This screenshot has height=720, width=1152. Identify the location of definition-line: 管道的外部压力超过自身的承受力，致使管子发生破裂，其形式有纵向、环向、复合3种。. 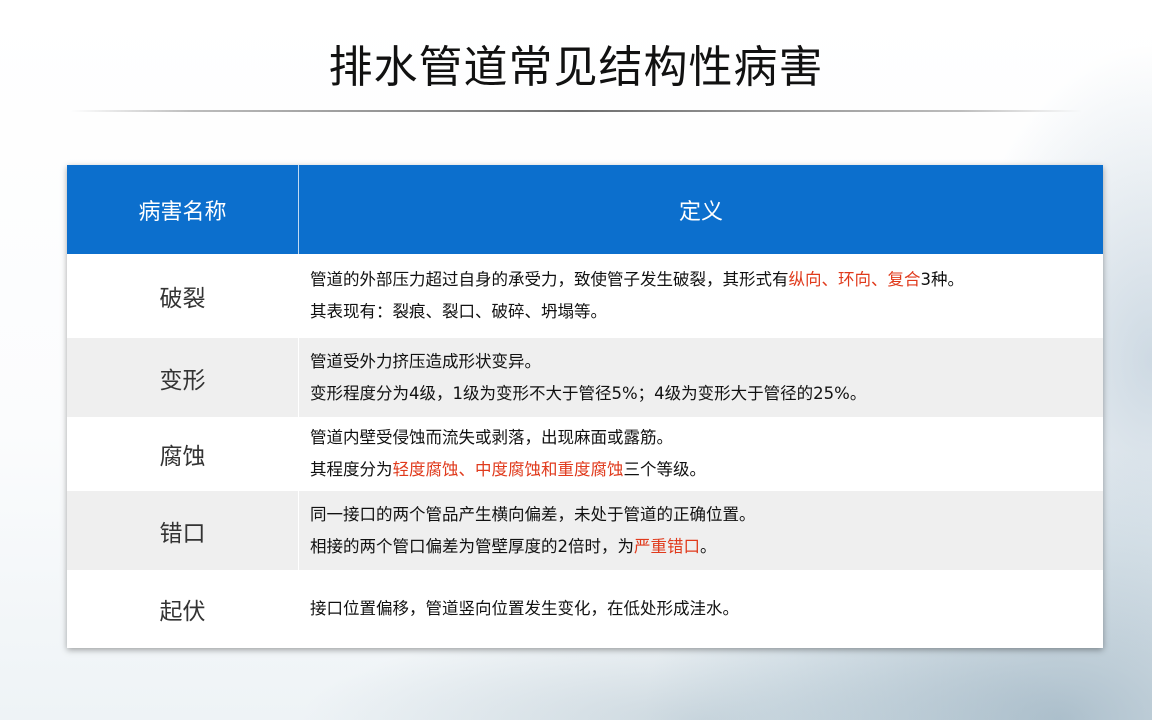
(706, 280).